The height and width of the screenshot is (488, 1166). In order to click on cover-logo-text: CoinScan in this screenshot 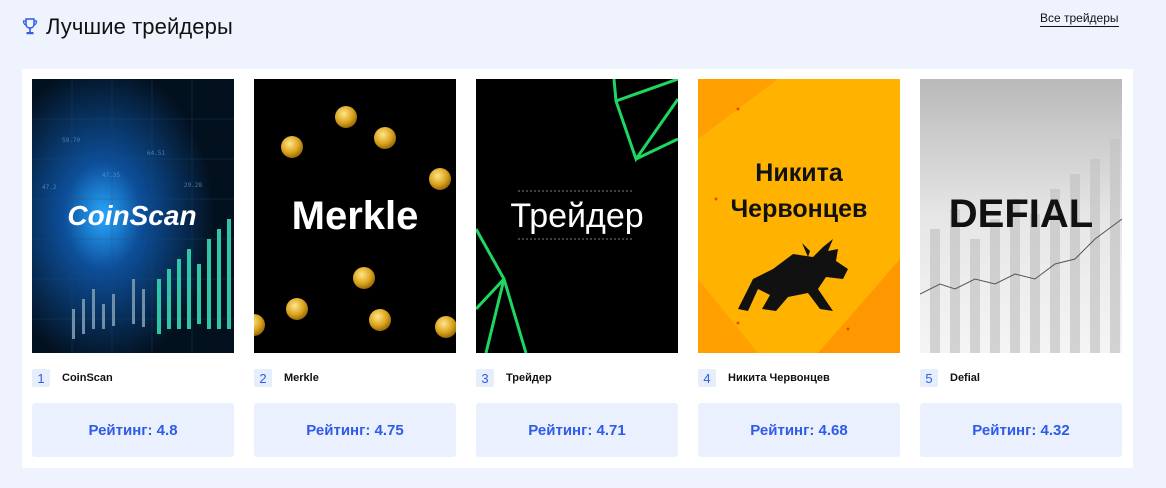, I will do `click(131, 215)`.